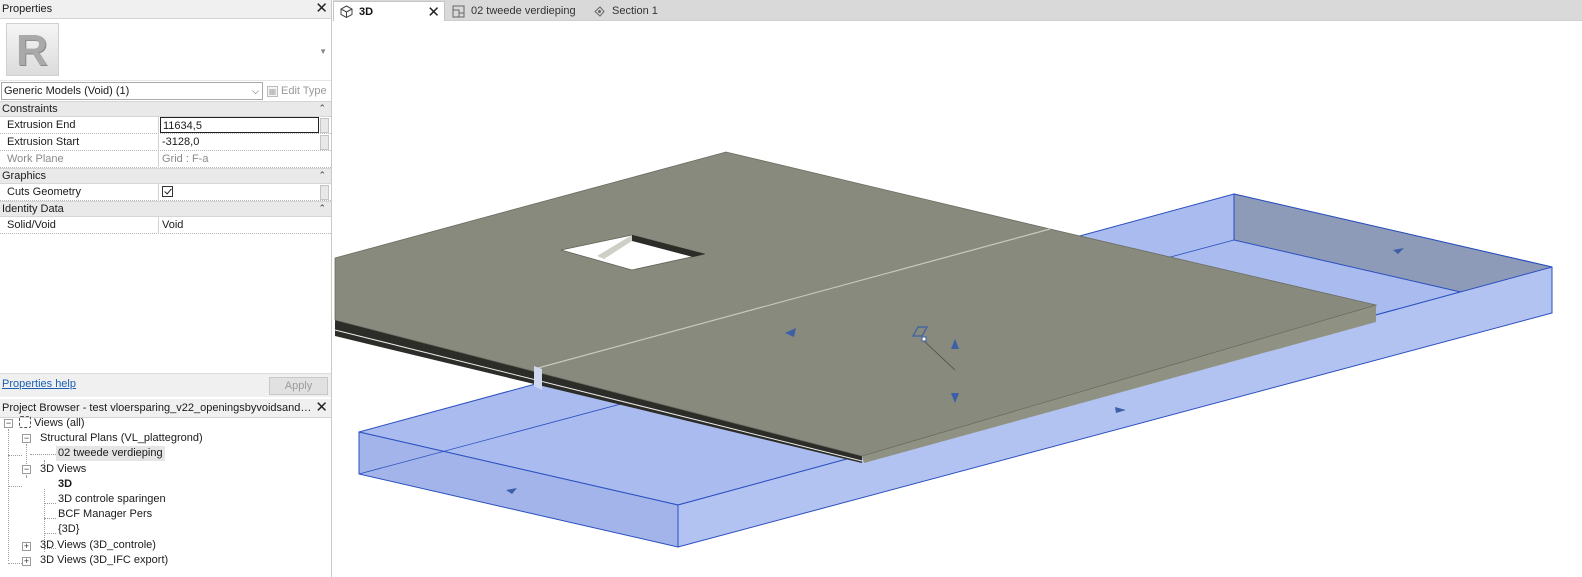 The width and height of the screenshot is (1582, 577). I want to click on group-label: Constraints, so click(30, 109).